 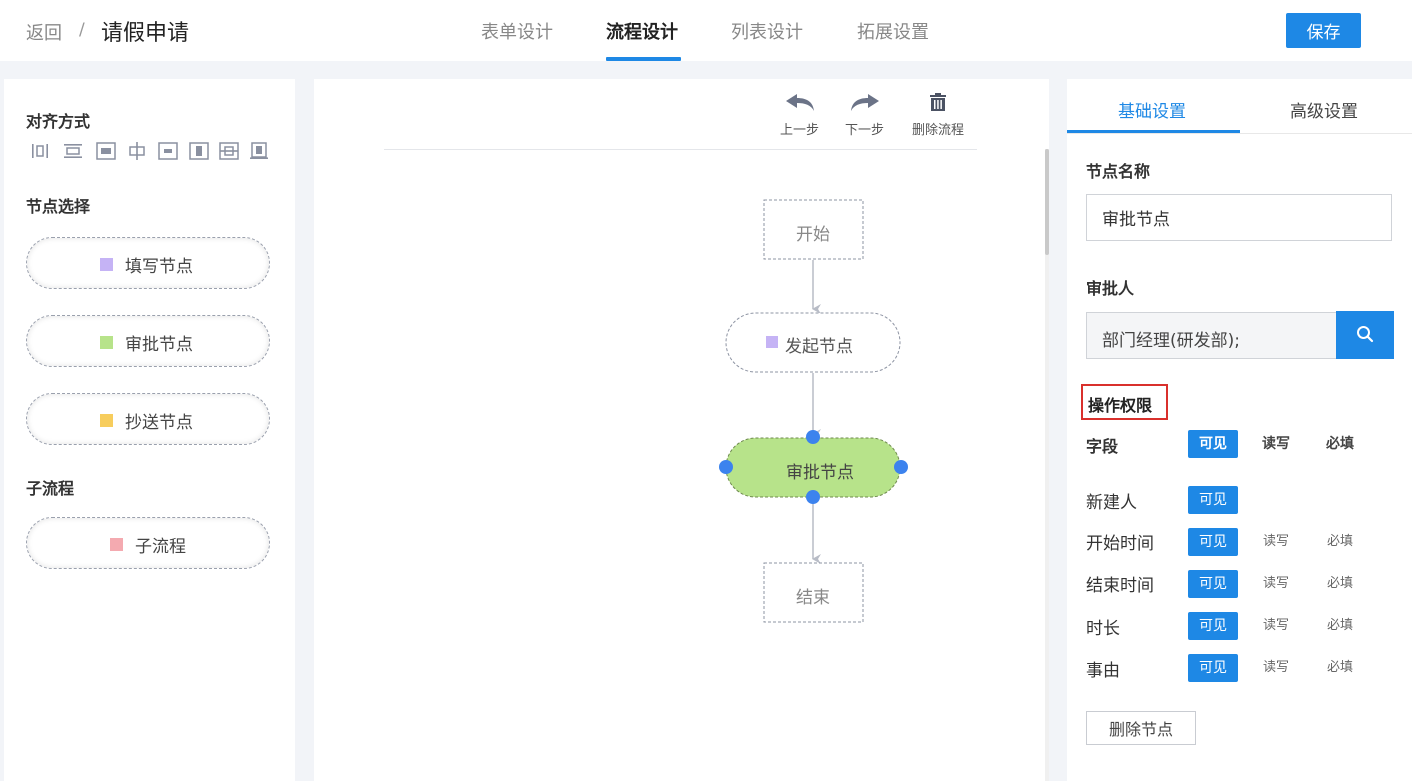 What do you see at coordinates (813, 411) in the screenshot?
I see `flow-diagram` at bounding box center [813, 411].